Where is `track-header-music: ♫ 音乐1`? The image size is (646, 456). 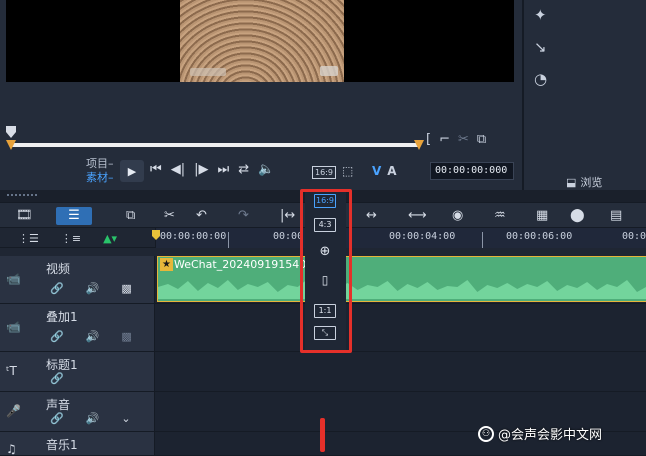
track-header-music: ♫ 音乐1 is located at coordinates (77, 444).